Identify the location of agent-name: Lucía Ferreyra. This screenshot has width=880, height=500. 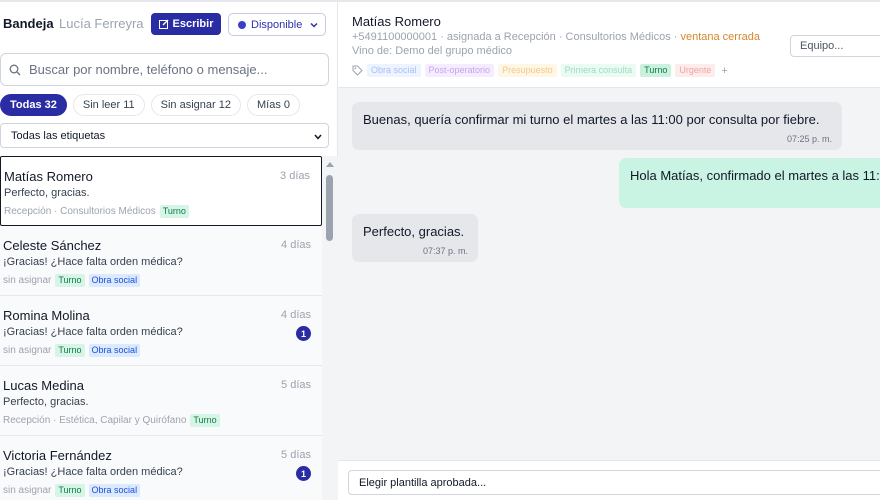
(101, 23).